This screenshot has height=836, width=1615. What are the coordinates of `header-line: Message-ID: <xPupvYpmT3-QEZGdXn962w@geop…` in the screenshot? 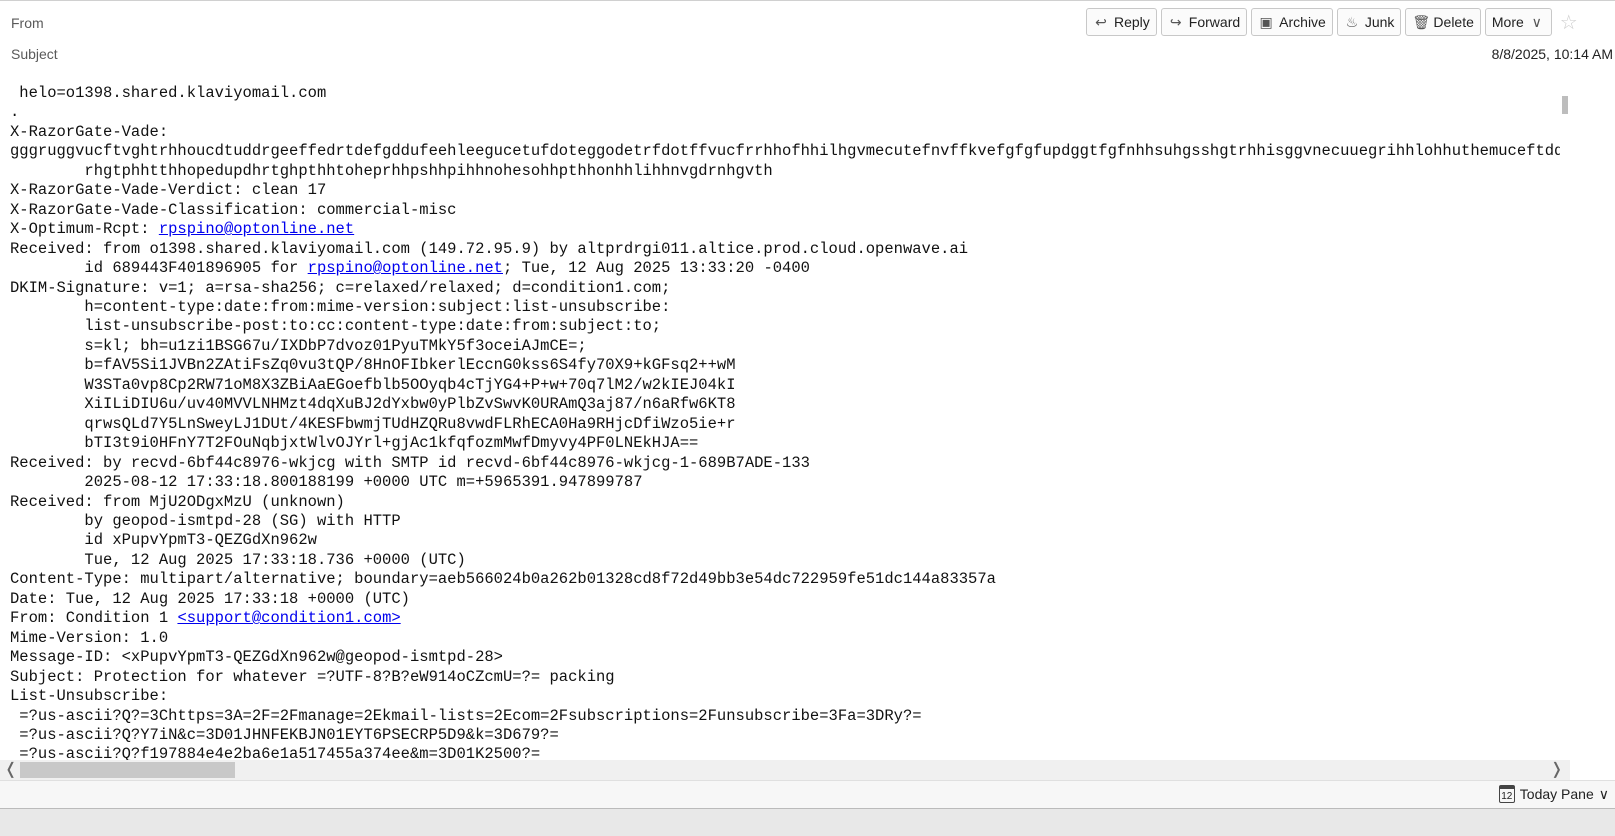 It's located at (785, 657).